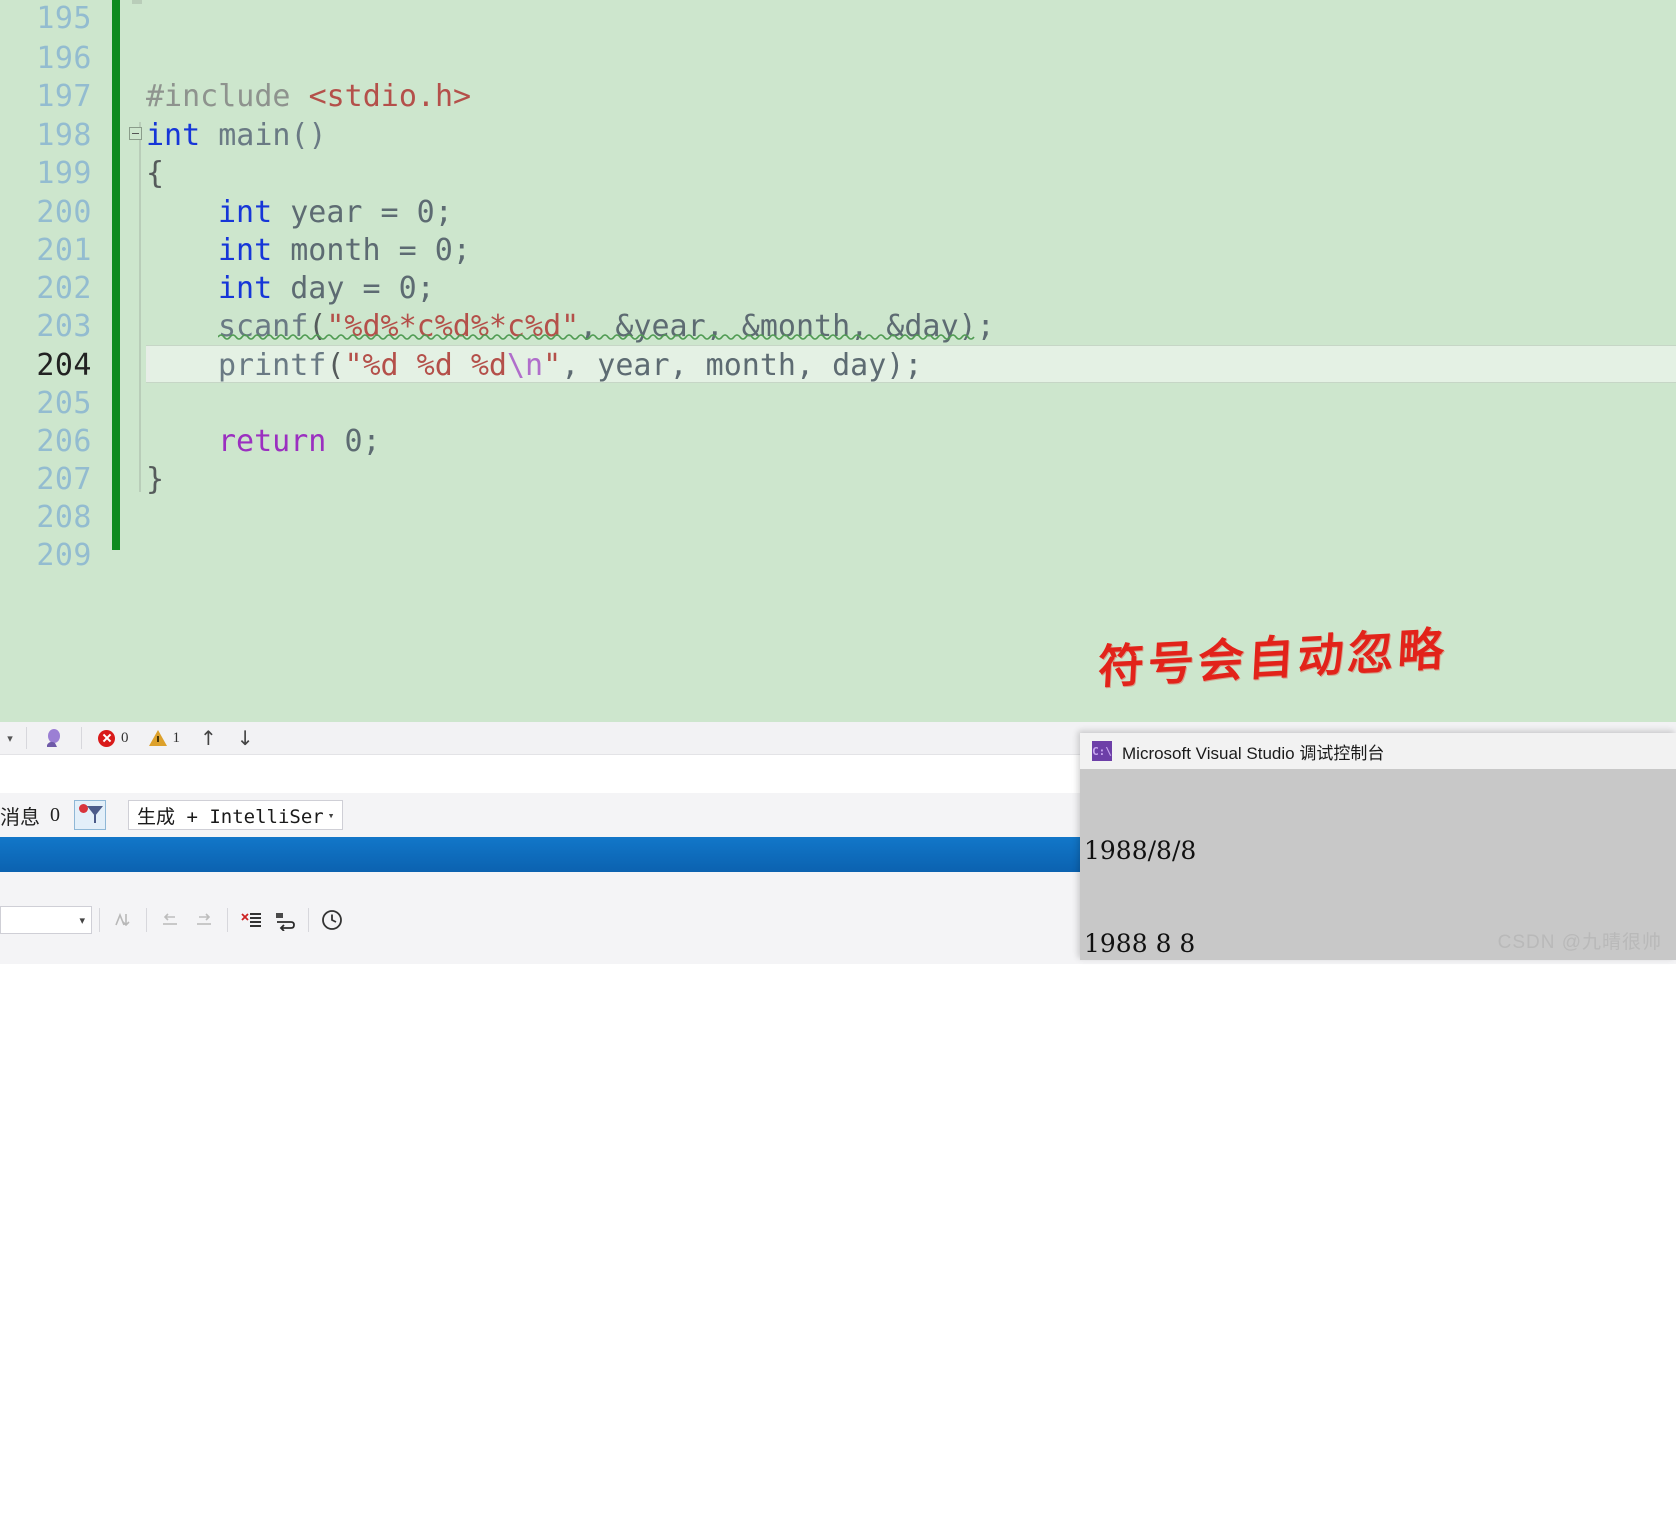 This screenshot has height=1517, width=1676. What do you see at coordinates (157, 738) in the screenshot?
I see `warning-icon` at bounding box center [157, 738].